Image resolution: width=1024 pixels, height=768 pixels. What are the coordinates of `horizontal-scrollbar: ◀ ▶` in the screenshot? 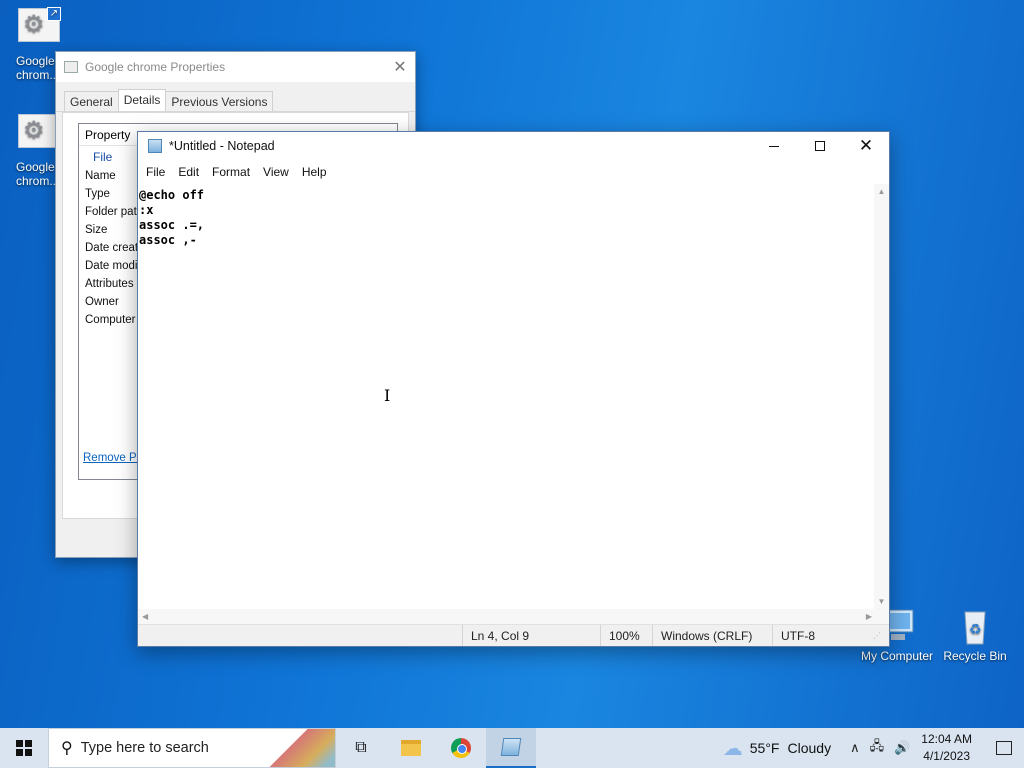 It's located at (507, 616).